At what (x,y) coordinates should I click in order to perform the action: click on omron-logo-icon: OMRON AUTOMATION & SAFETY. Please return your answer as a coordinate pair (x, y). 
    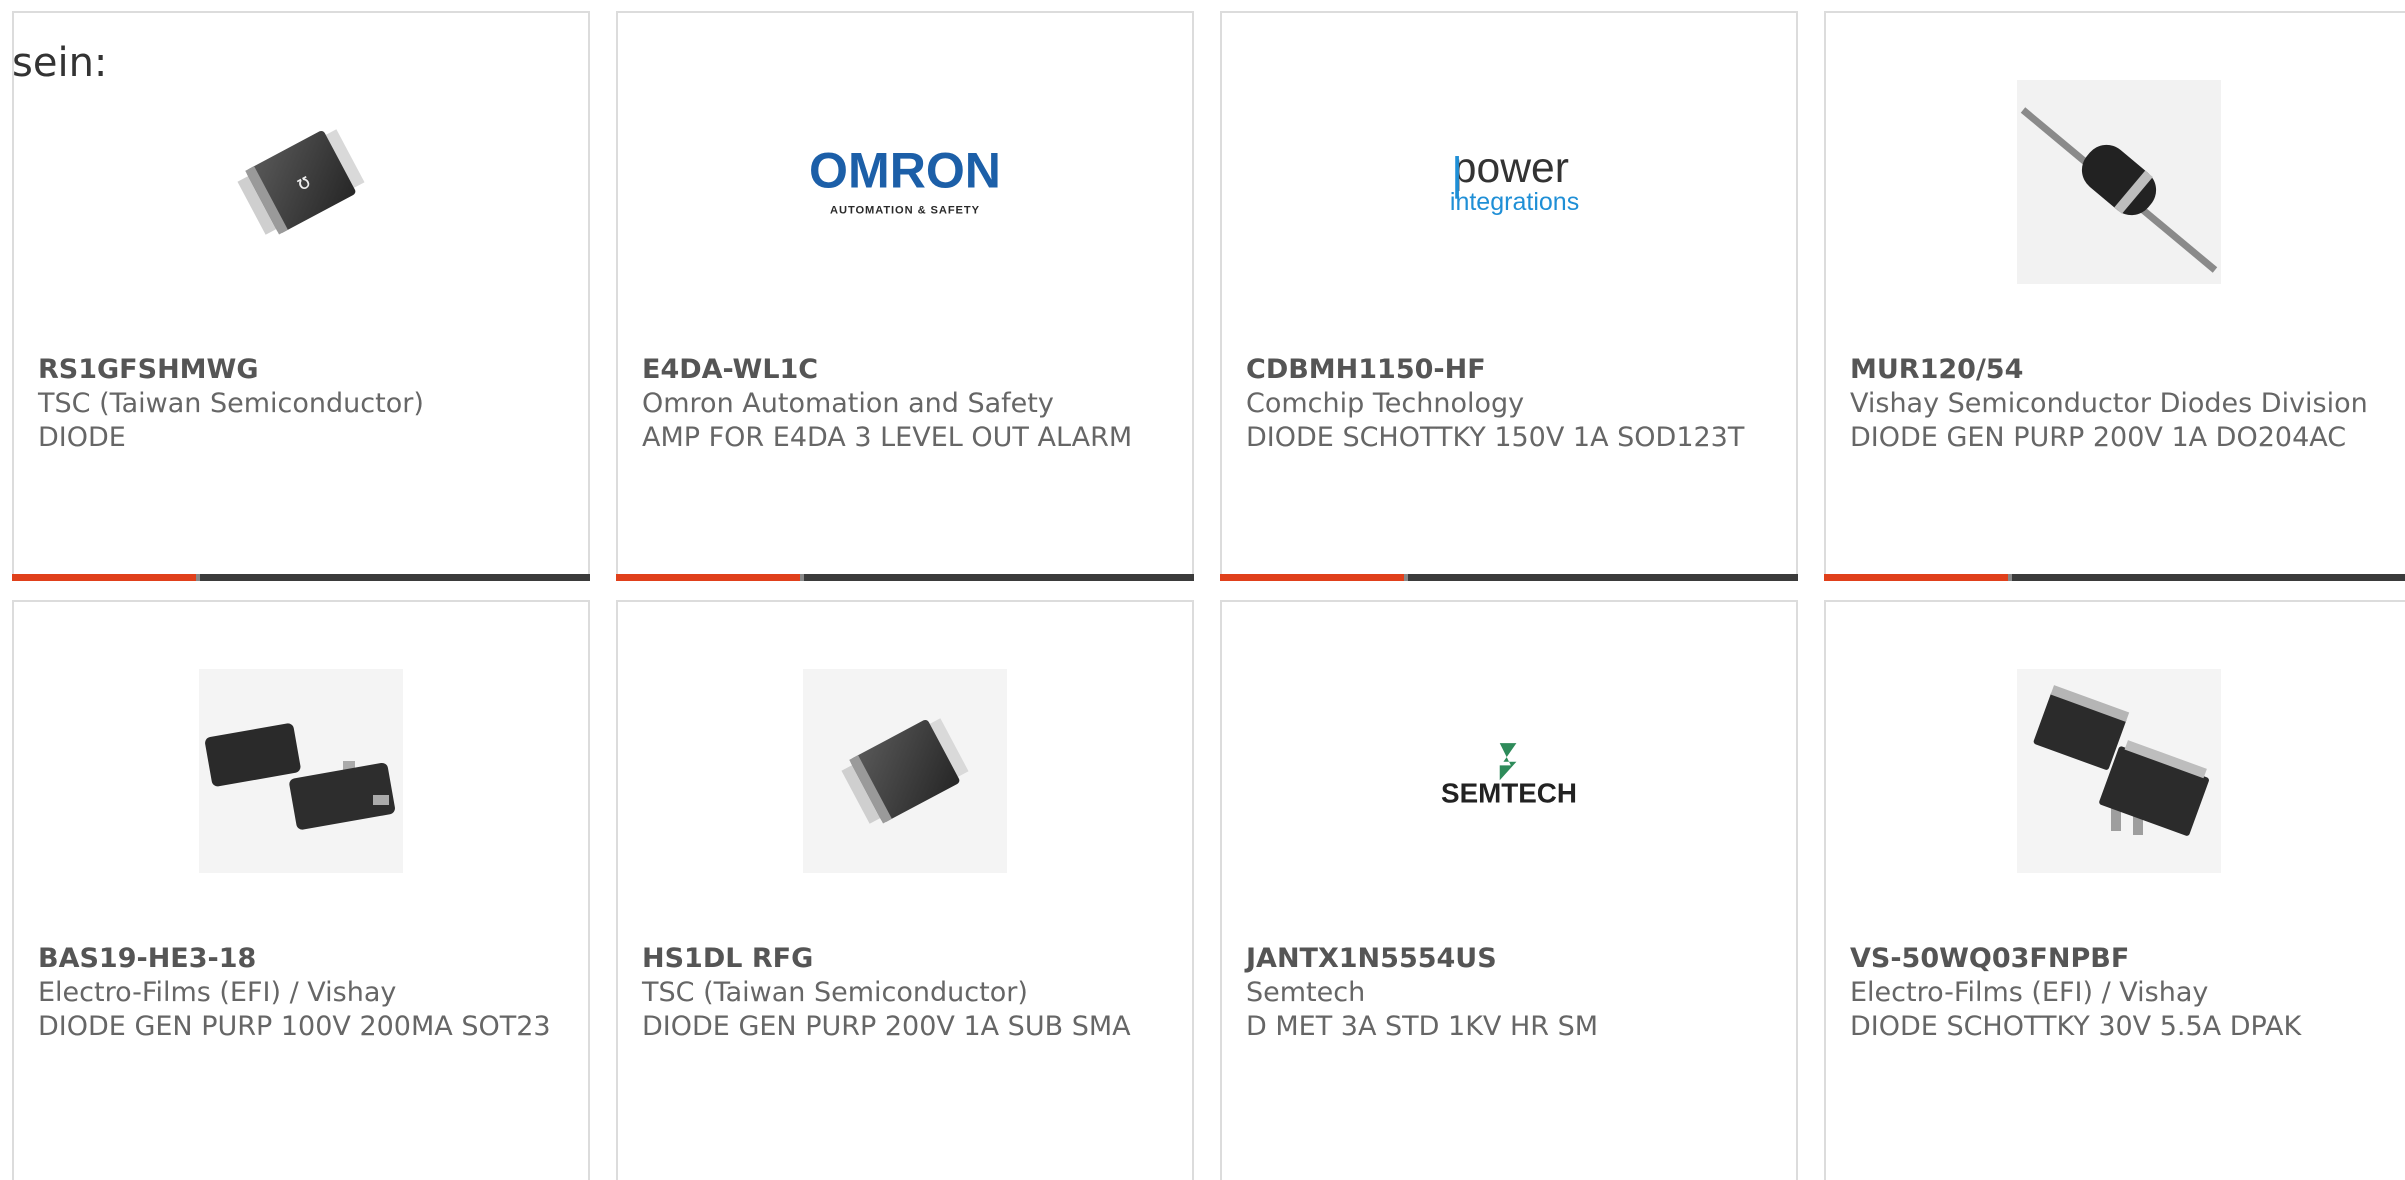
    Looking at the image, I should click on (905, 180).